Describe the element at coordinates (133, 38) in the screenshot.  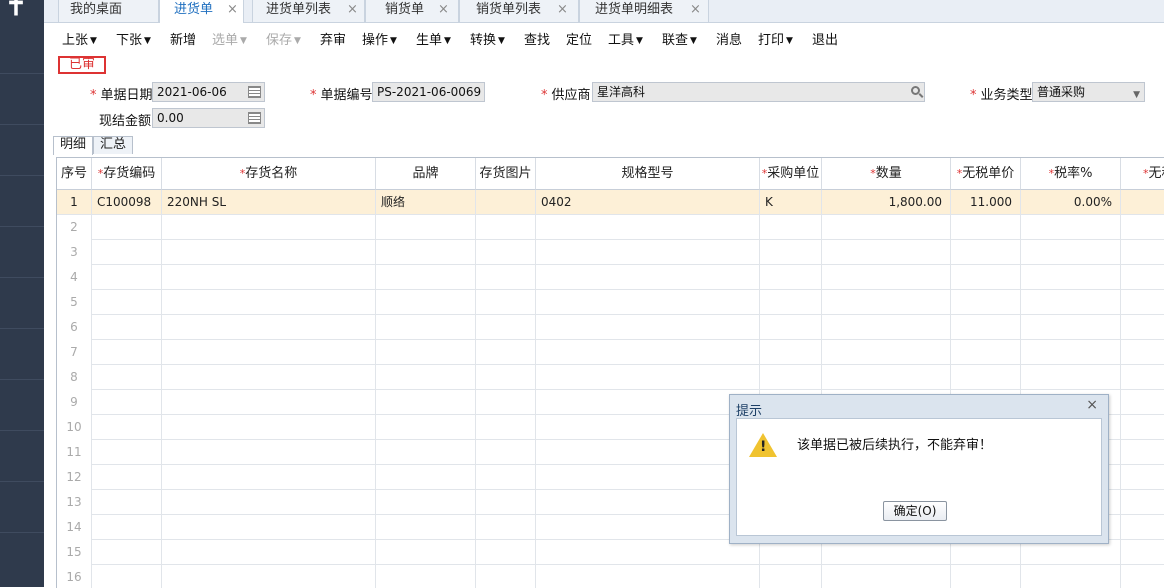
I see `toolbar-next-button: 下张 ▼` at that location.